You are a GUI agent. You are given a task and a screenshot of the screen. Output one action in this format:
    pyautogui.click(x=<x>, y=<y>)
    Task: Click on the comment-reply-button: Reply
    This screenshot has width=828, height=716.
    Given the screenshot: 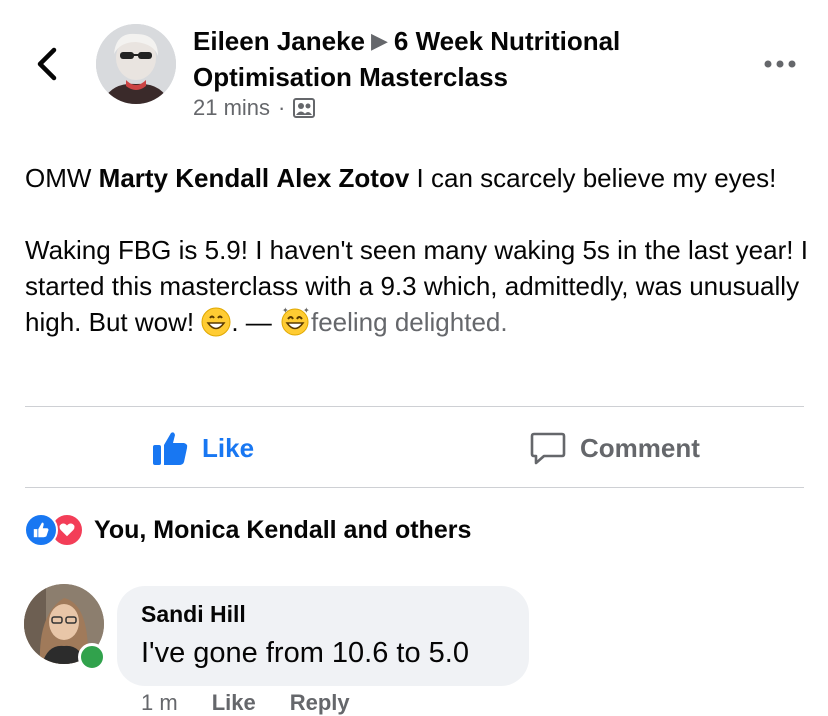 What is the action you would take?
    pyautogui.click(x=320, y=703)
    